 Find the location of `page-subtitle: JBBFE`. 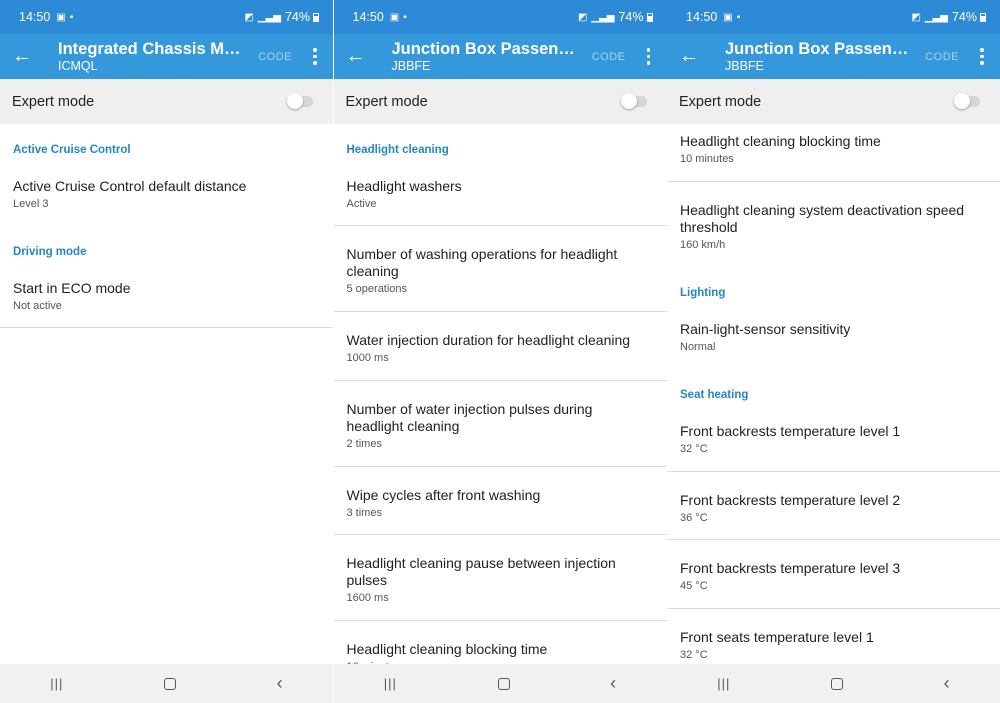

page-subtitle: JBBFE is located at coordinates (411, 66).